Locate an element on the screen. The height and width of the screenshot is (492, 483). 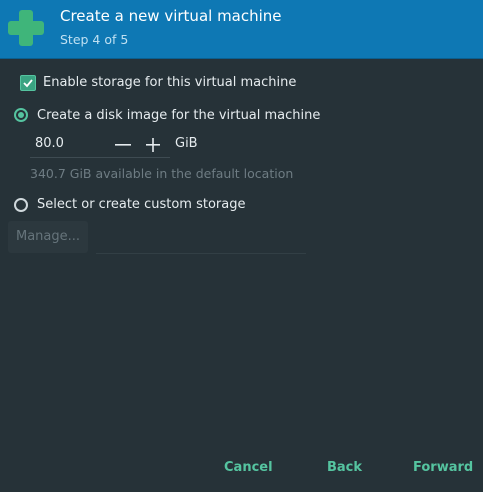
custom-storage-field is located at coordinates (201, 237).